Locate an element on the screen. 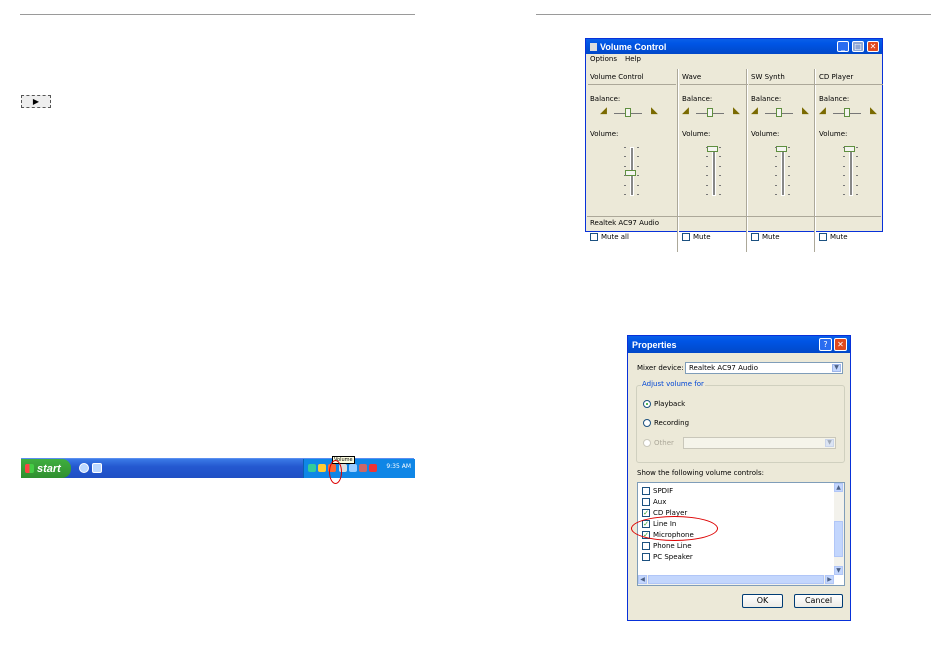 The height and width of the screenshot is (648, 950). adjust-volume-label: Adjust volume for is located at coordinates (673, 384).